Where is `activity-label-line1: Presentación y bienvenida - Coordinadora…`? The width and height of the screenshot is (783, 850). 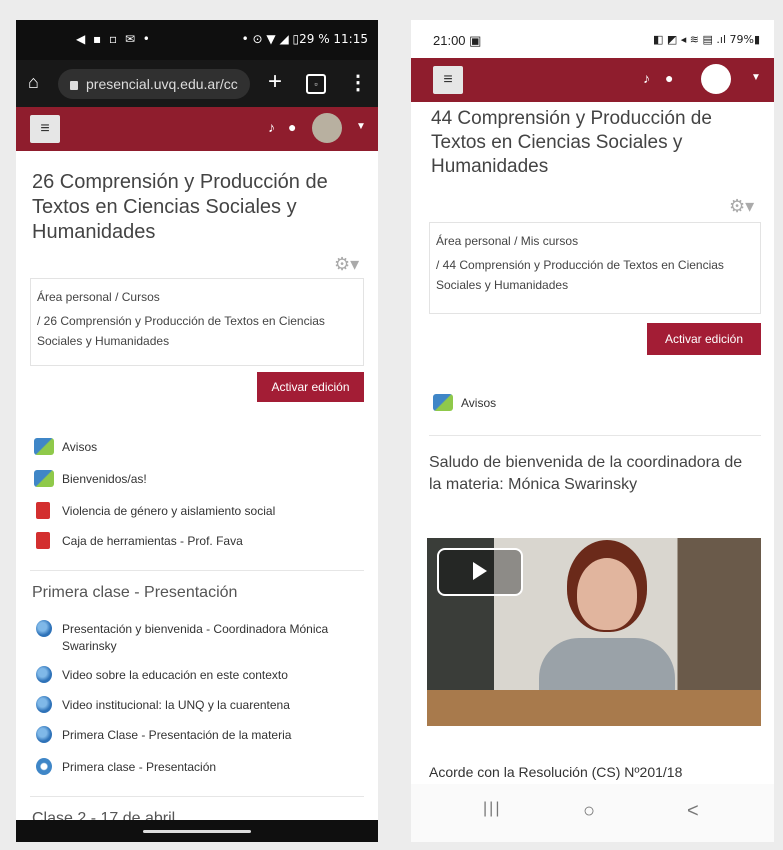
activity-label-line1: Presentación y bienvenida - Coordinadora… is located at coordinates (195, 629).